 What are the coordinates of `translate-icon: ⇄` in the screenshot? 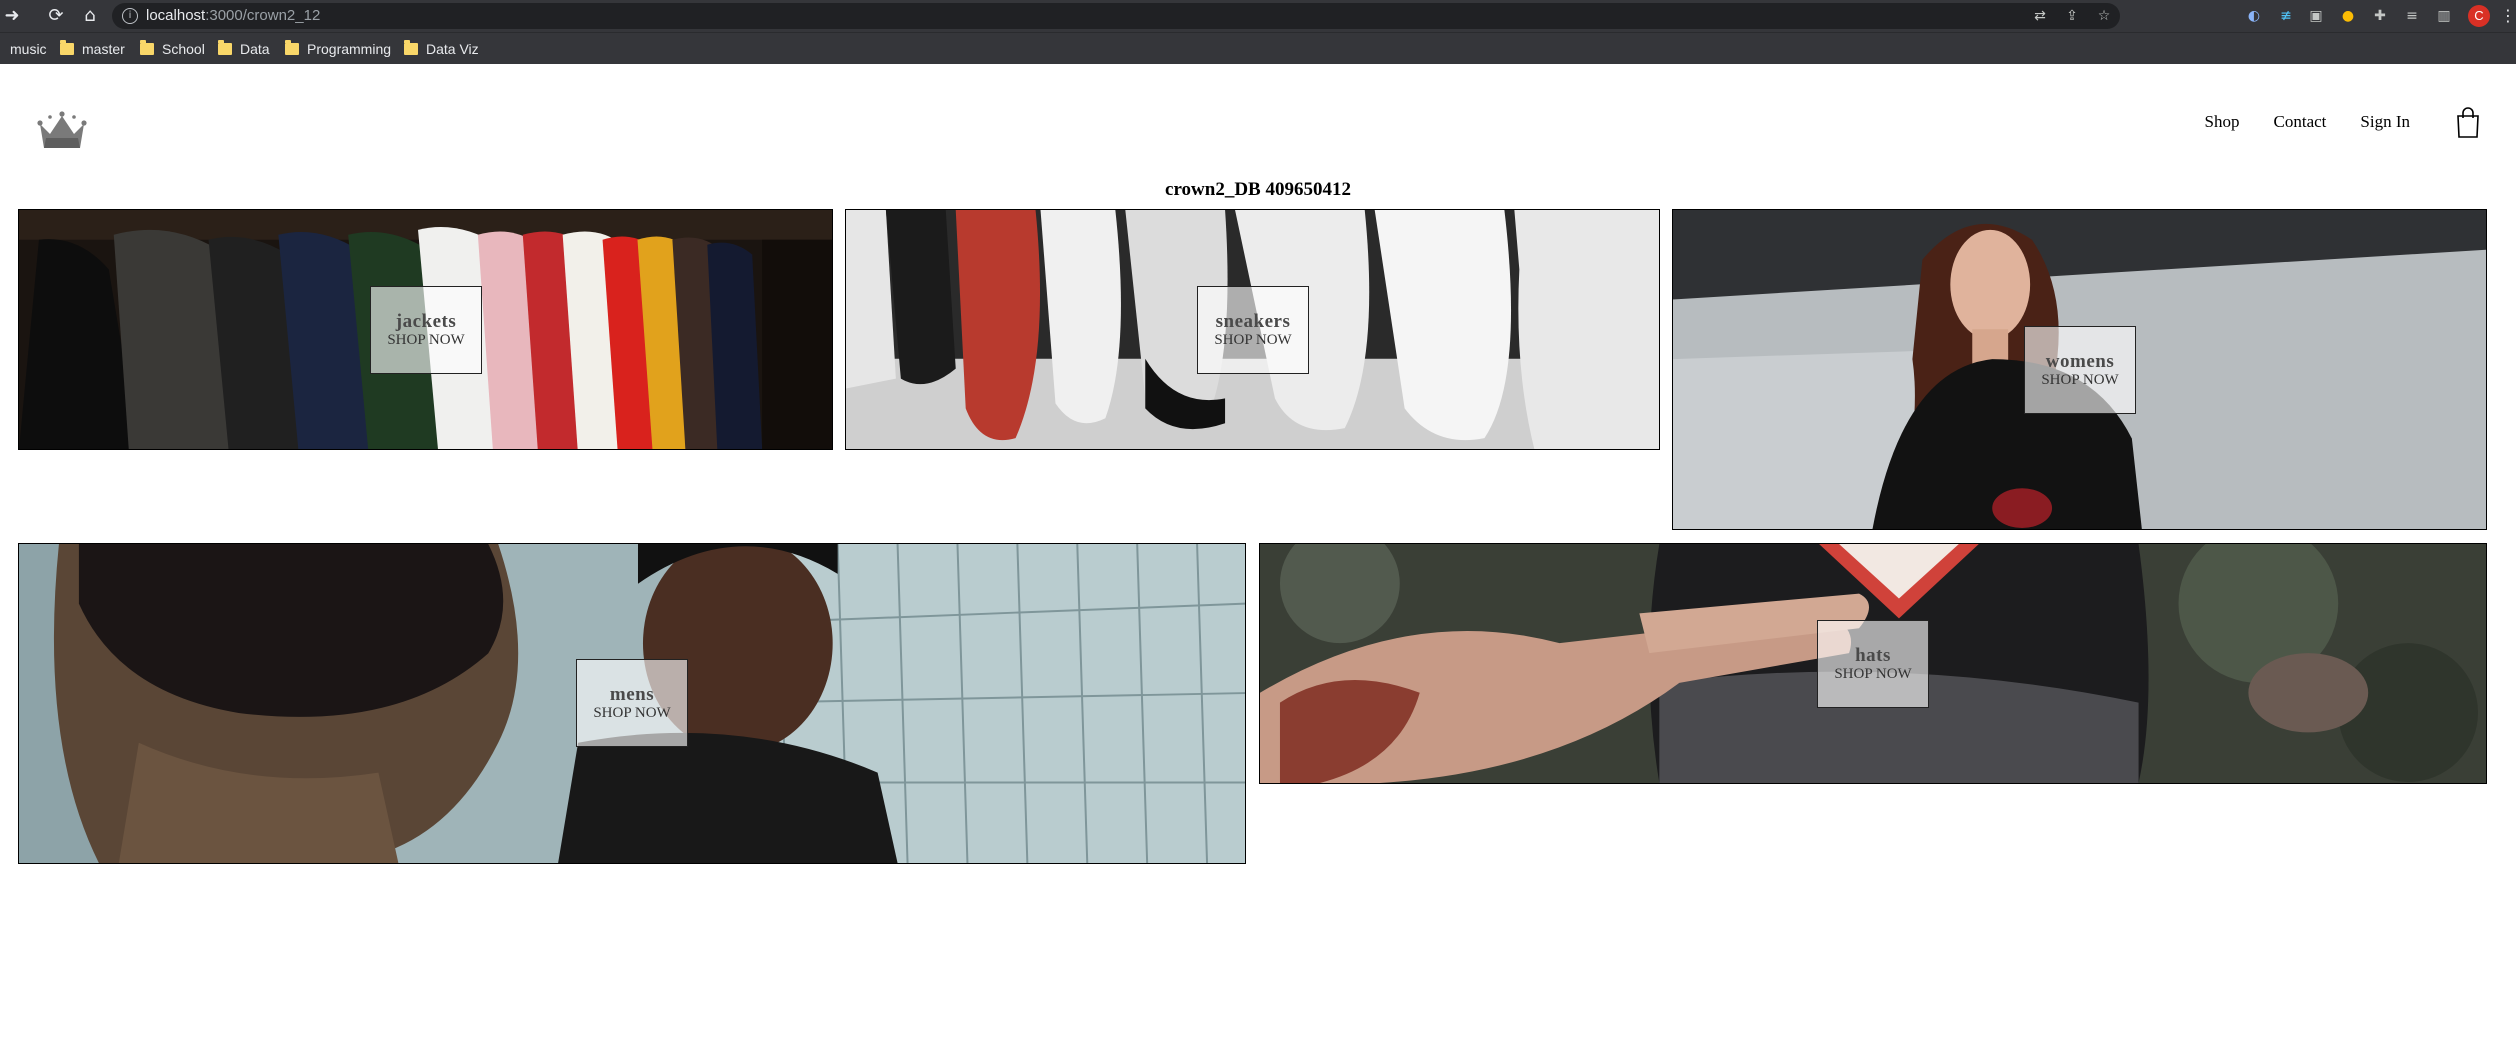 It's located at (2040, 16).